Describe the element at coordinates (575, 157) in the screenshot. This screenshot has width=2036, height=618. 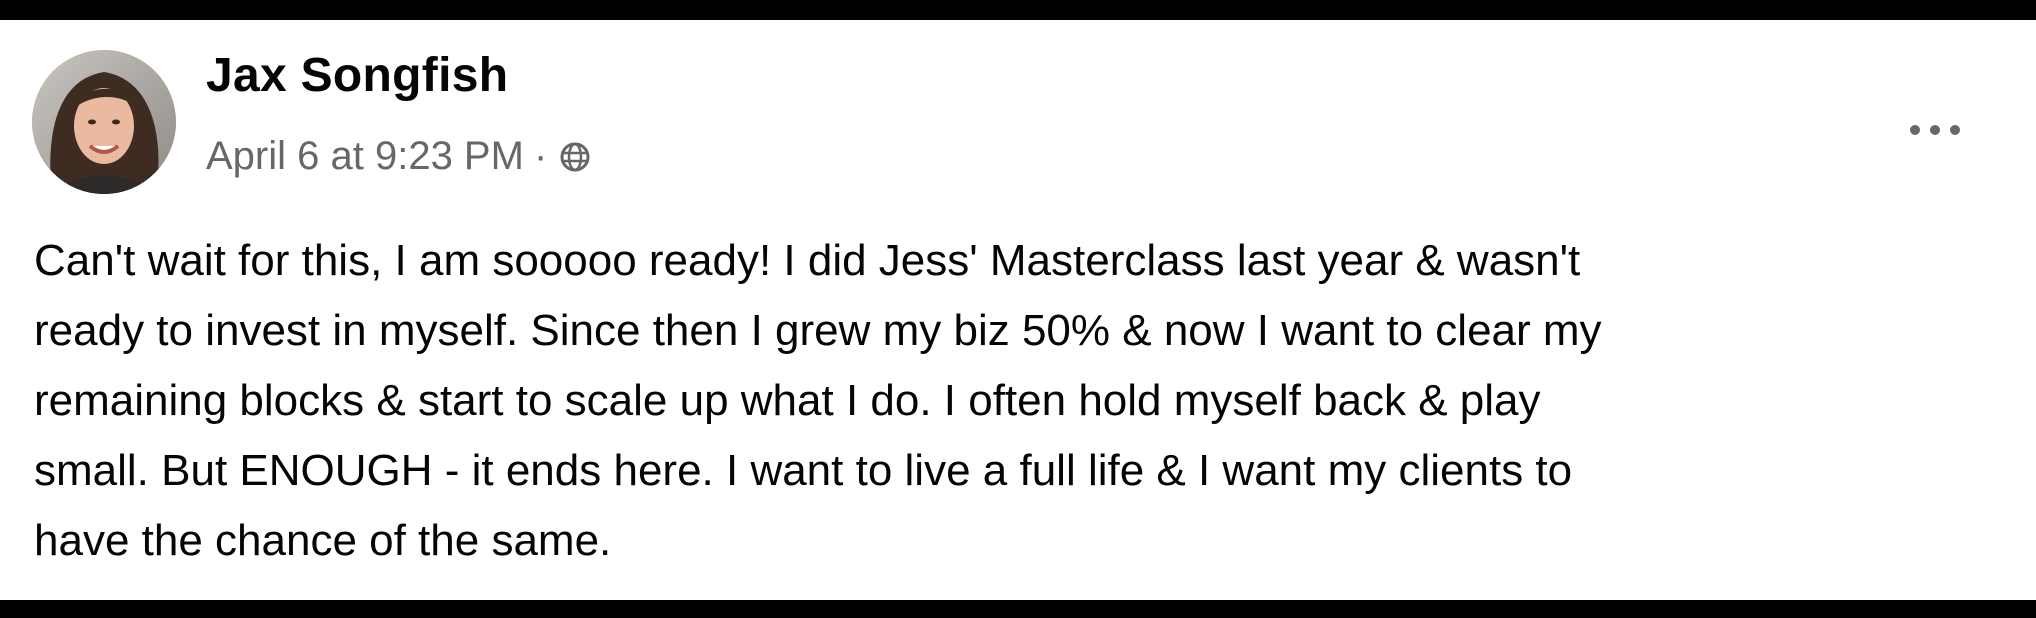
I see `globe-icon` at that location.